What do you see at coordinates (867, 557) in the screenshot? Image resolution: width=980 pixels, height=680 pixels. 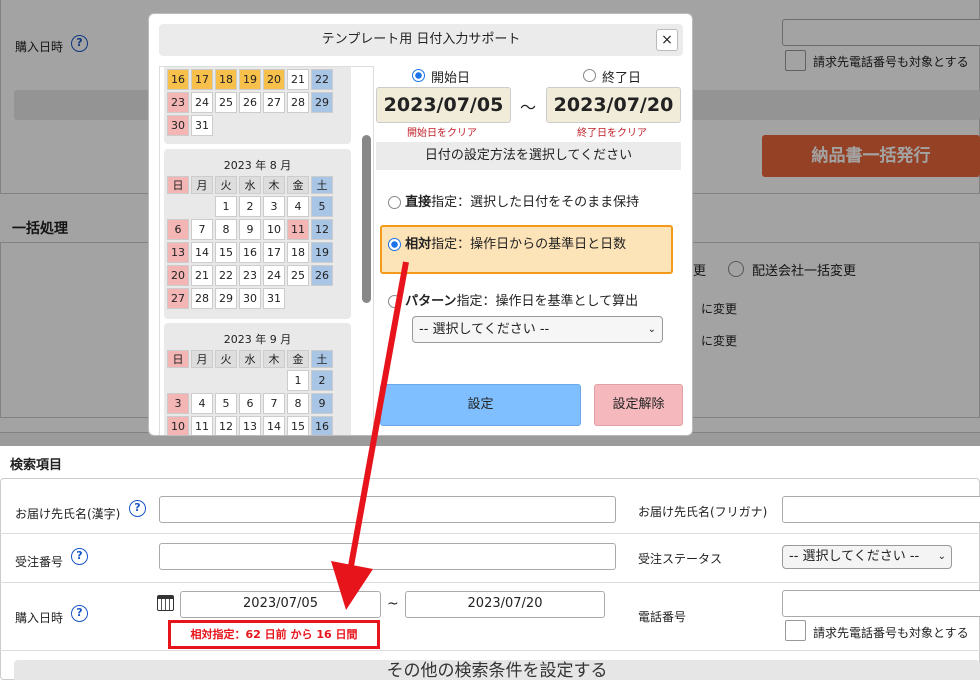 I see `order-status-select: -- 選択してください -- ⌄` at bounding box center [867, 557].